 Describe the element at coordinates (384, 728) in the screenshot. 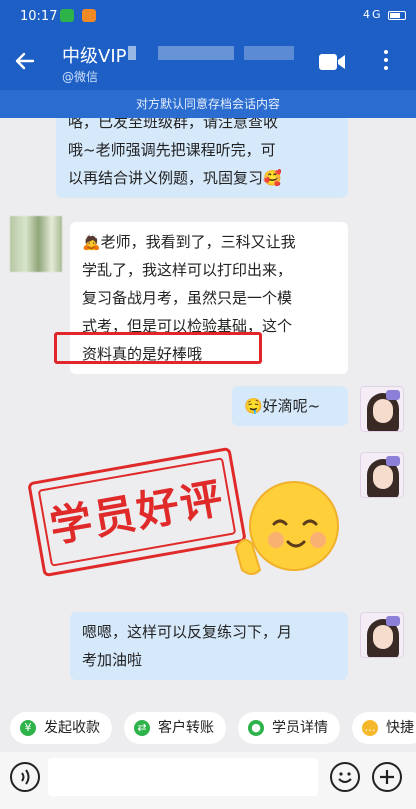

I see `shortcut-chip: … 快捷` at that location.